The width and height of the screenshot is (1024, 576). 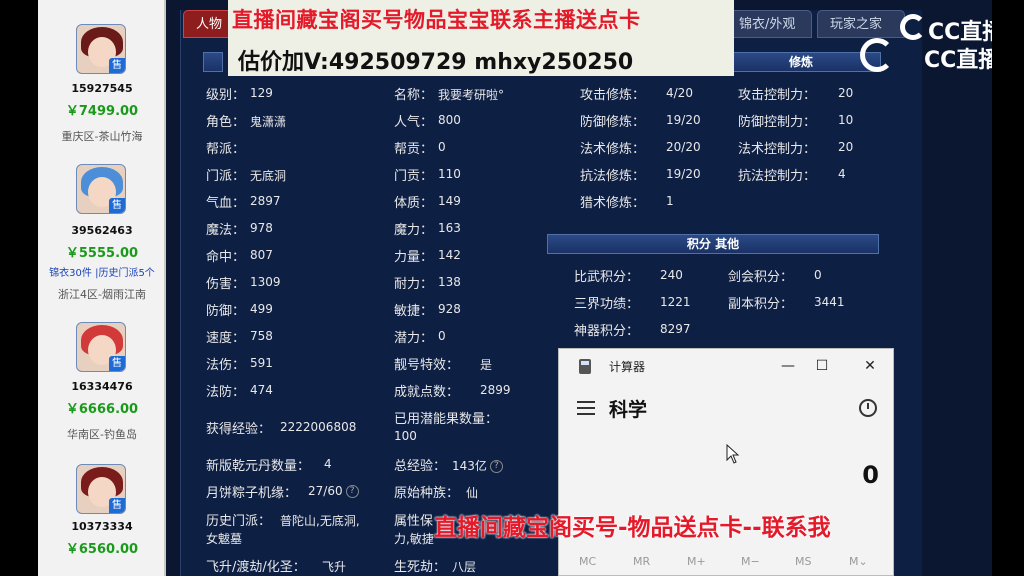 What do you see at coordinates (607, 277) in the screenshot?
I see `stat-label: 比武积分：` at bounding box center [607, 277].